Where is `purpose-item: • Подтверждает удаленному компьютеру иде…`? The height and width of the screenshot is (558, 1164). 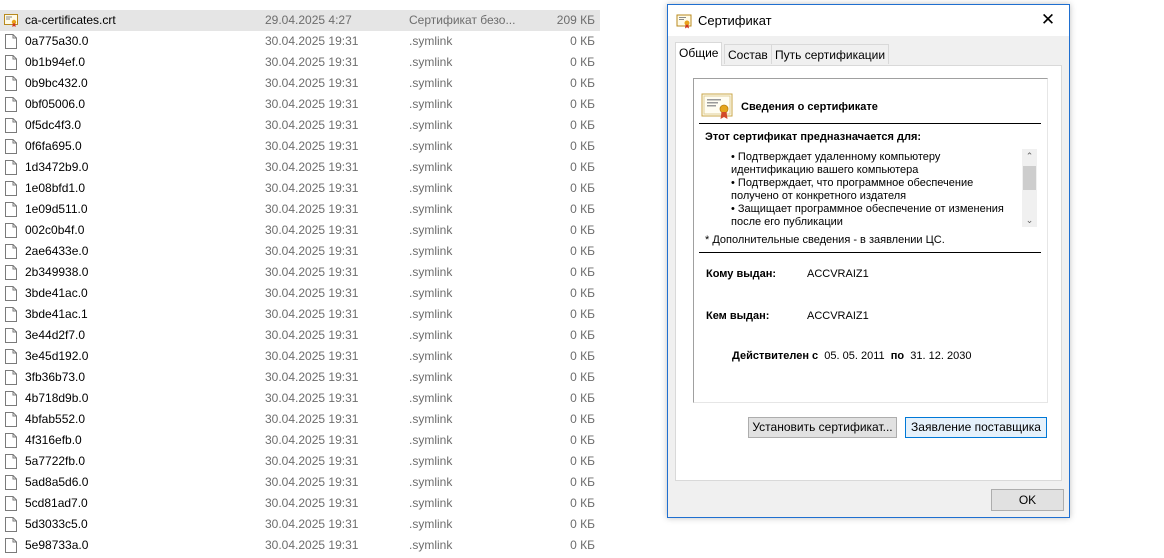 purpose-item: • Подтверждает удаленному компьютеру иде… is located at coordinates (836, 163).